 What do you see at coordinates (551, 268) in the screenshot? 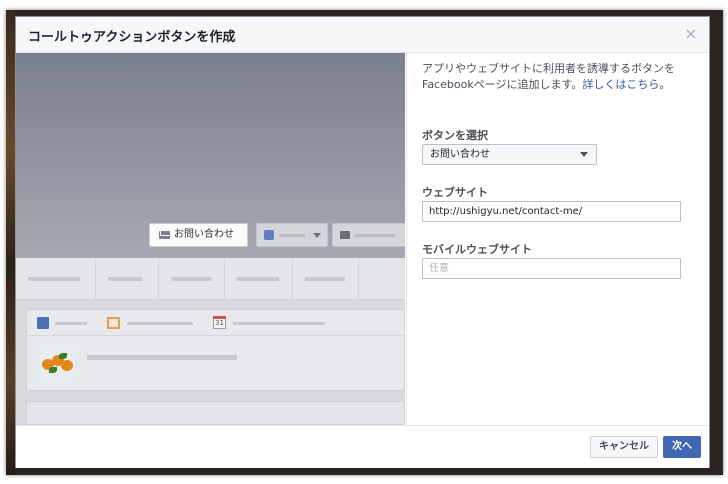
I see `mobile-website-input` at bounding box center [551, 268].